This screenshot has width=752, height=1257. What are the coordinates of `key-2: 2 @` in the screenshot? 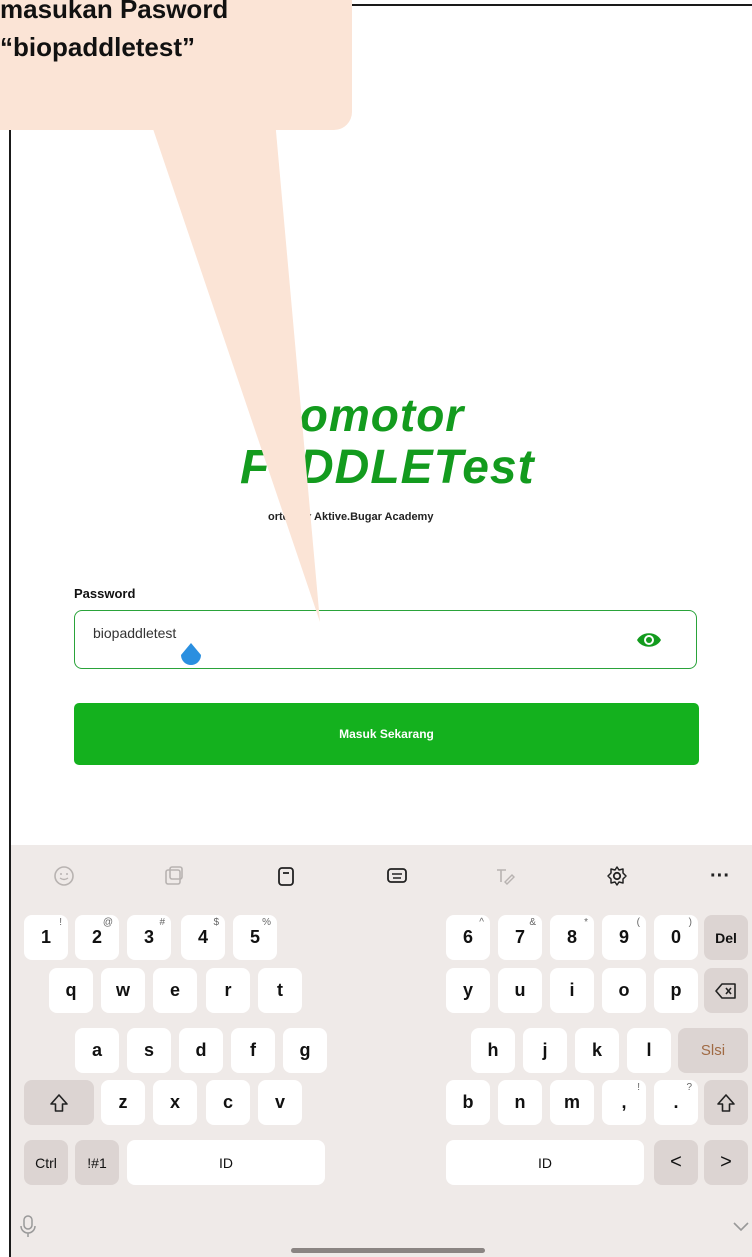 It's located at (97, 937).